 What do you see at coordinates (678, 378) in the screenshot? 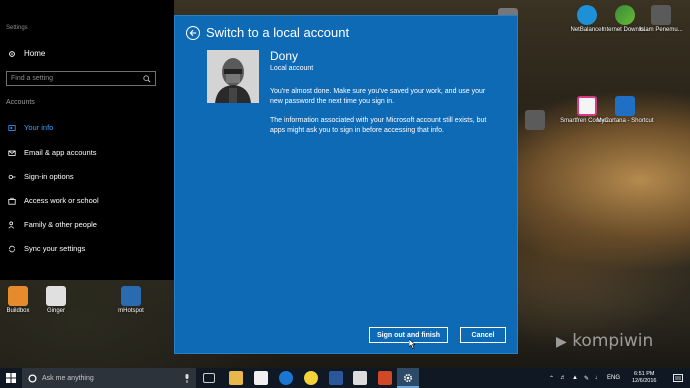
I see `notification-icon` at bounding box center [678, 378].